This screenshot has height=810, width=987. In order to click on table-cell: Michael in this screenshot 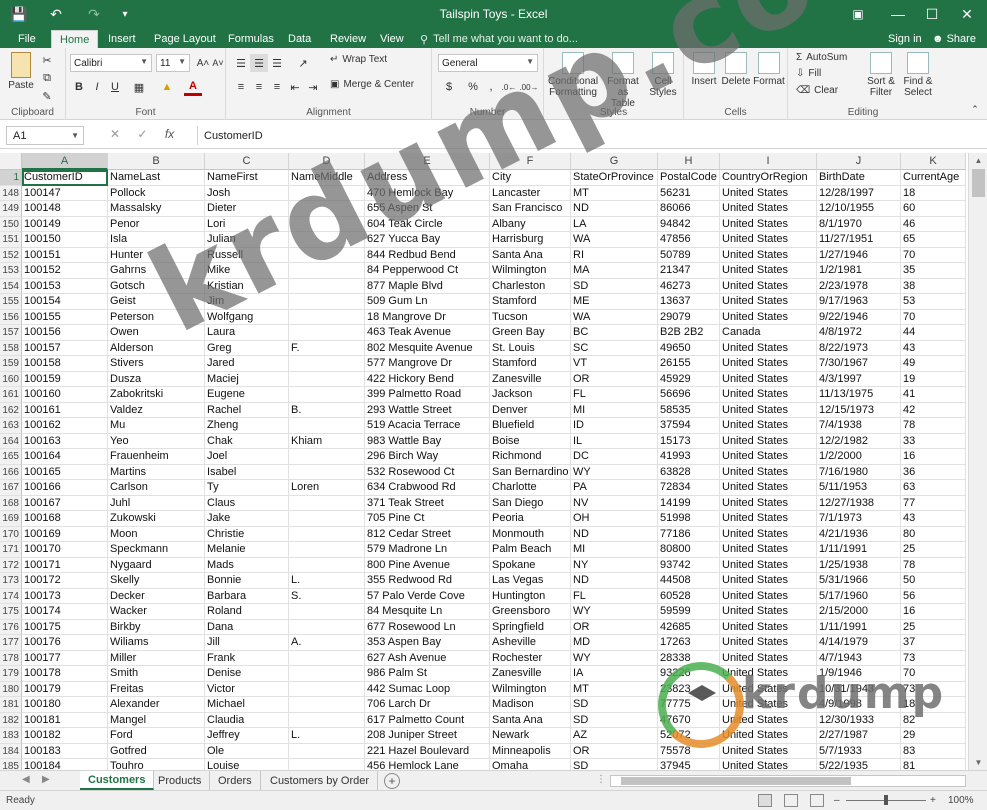, I will do `click(247, 705)`.